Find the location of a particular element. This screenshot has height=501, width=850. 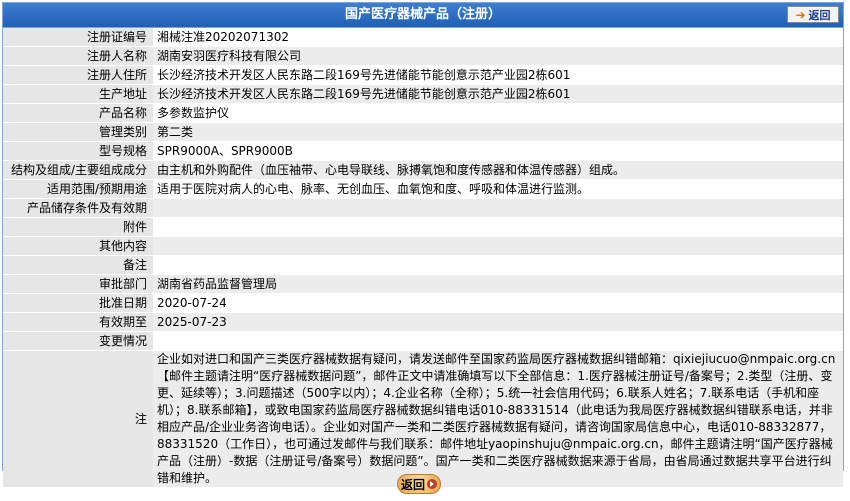

table-row: 附件 is located at coordinates (423, 227).